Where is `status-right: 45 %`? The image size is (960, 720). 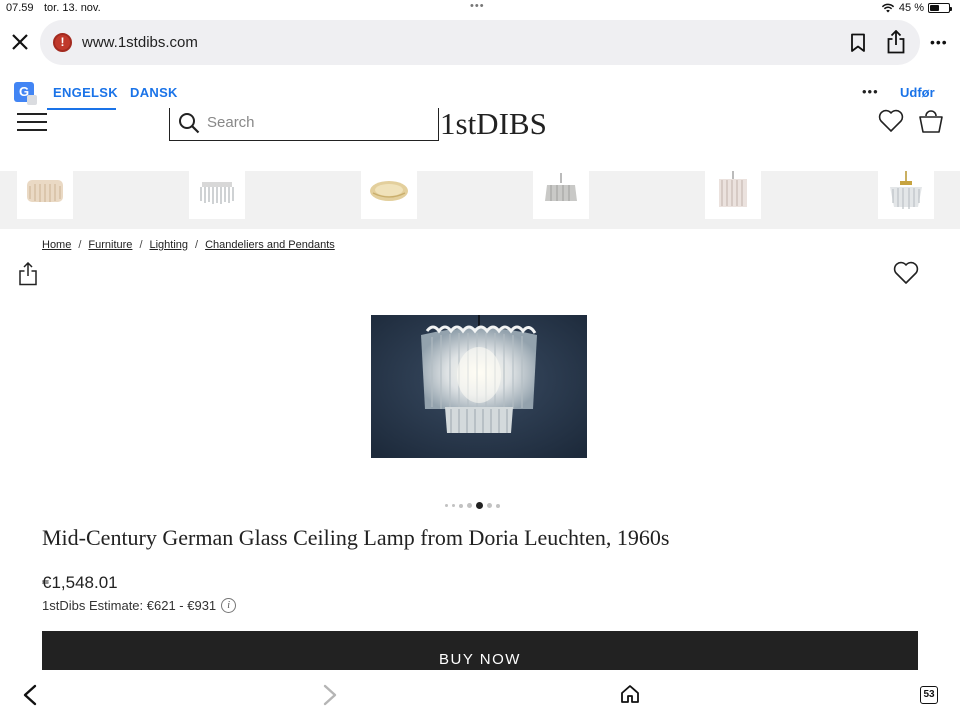
status-right: 45 % is located at coordinates (916, 8).